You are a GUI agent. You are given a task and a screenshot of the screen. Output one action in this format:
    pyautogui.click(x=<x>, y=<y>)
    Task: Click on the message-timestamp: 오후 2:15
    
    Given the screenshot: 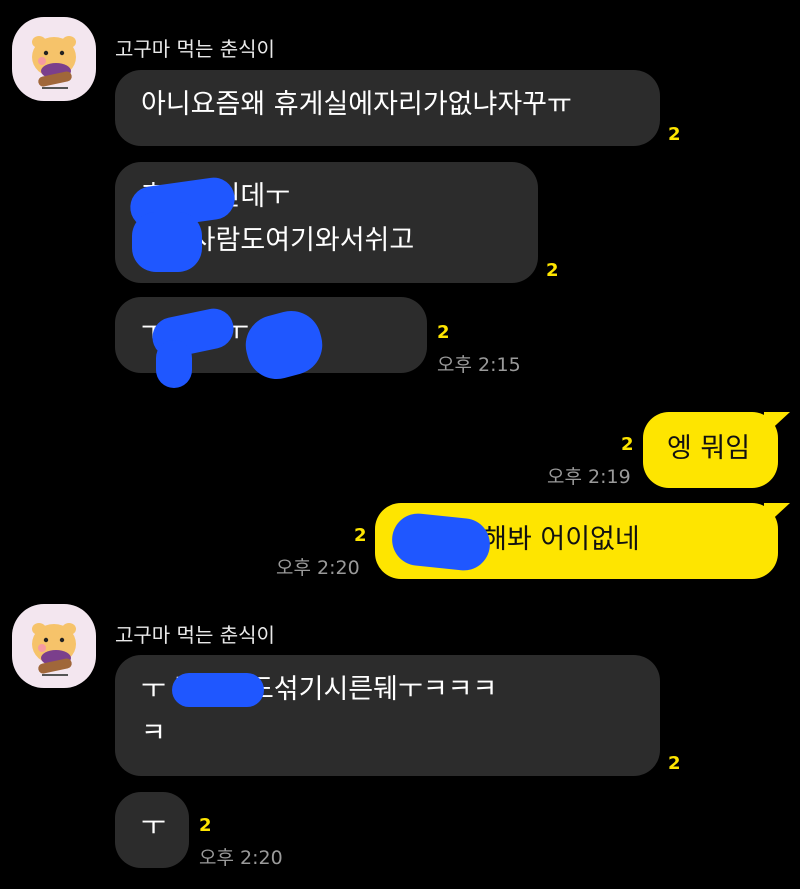 What is the action you would take?
    pyautogui.click(x=479, y=365)
    